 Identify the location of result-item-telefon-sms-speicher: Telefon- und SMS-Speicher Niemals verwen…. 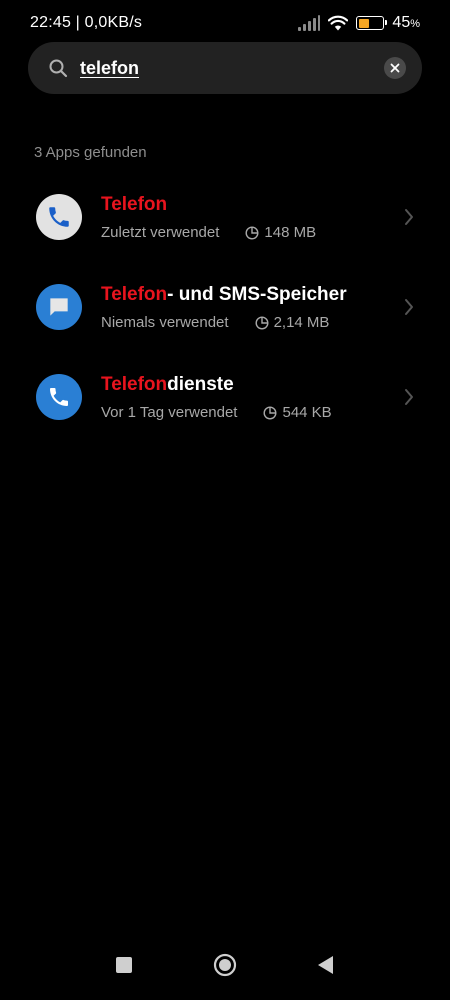
(225, 307).